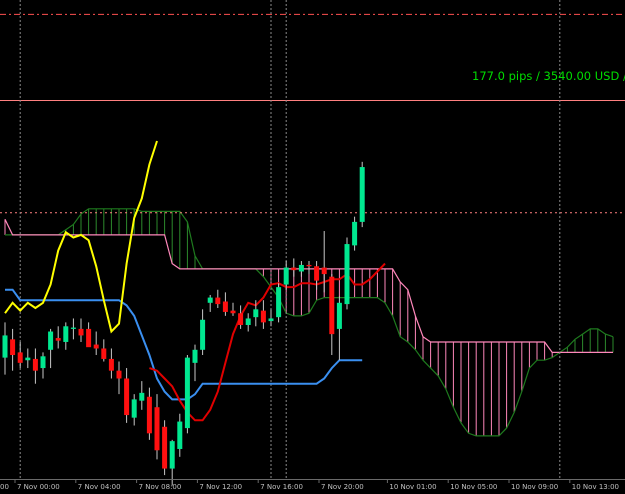 This screenshot has width=625, height=494. What do you see at coordinates (281, 487) in the screenshot?
I see `x-tick-label: 7 Nov 16:00` at bounding box center [281, 487].